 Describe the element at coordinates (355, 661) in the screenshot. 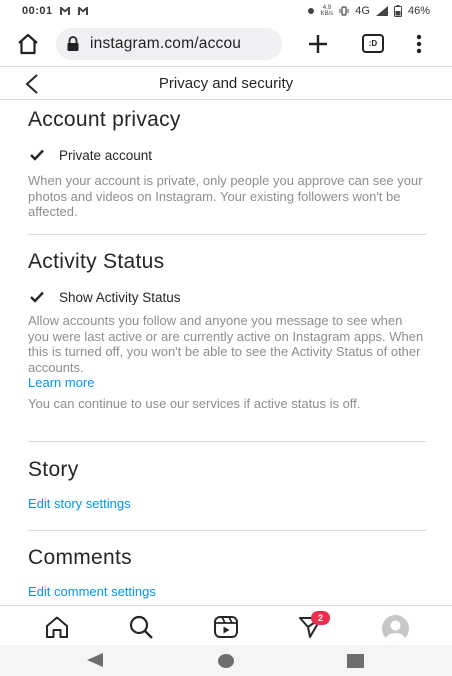

I see `system-recents-icon` at that location.